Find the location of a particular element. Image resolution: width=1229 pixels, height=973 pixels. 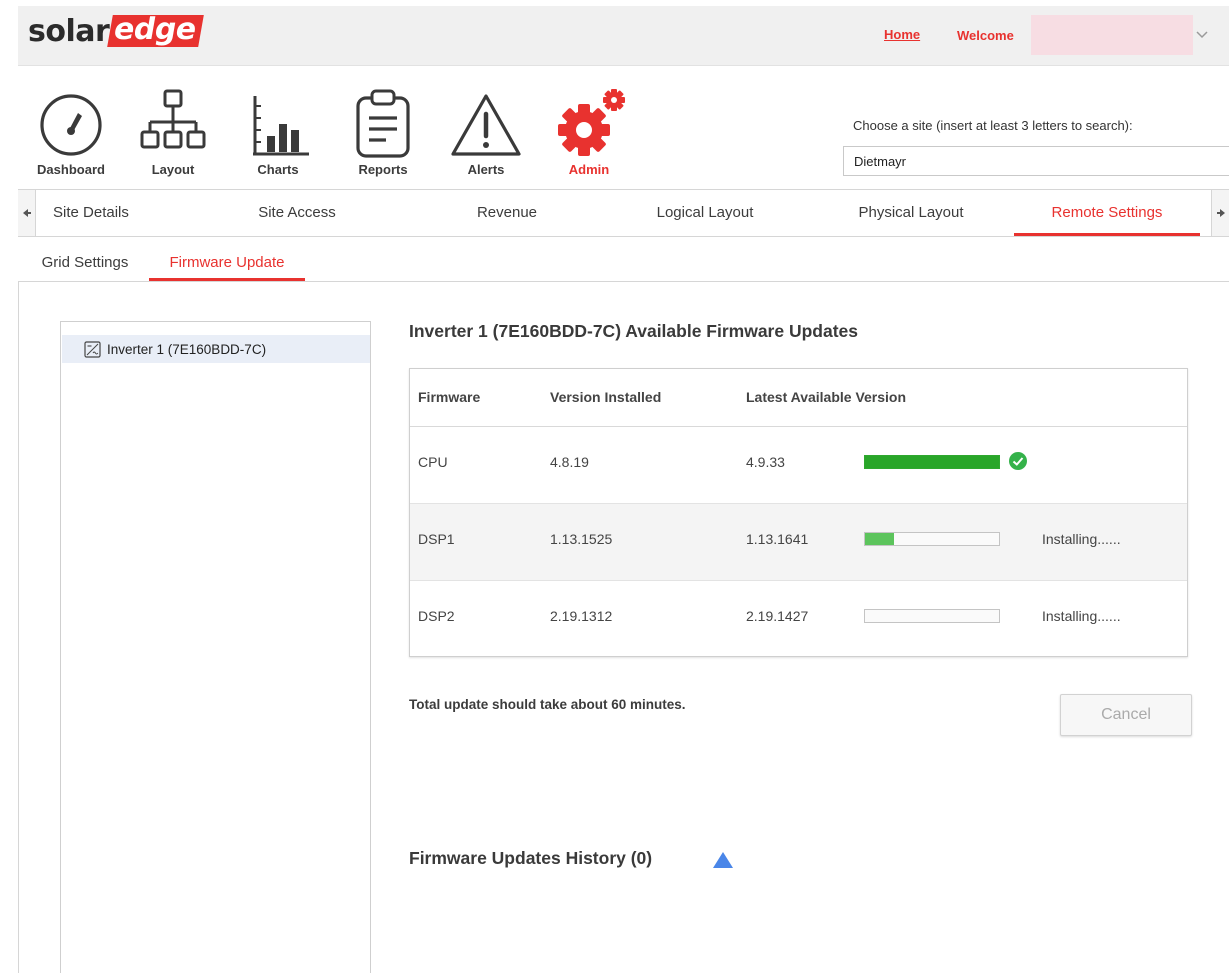

inverter-icon is located at coordinates (92, 349).